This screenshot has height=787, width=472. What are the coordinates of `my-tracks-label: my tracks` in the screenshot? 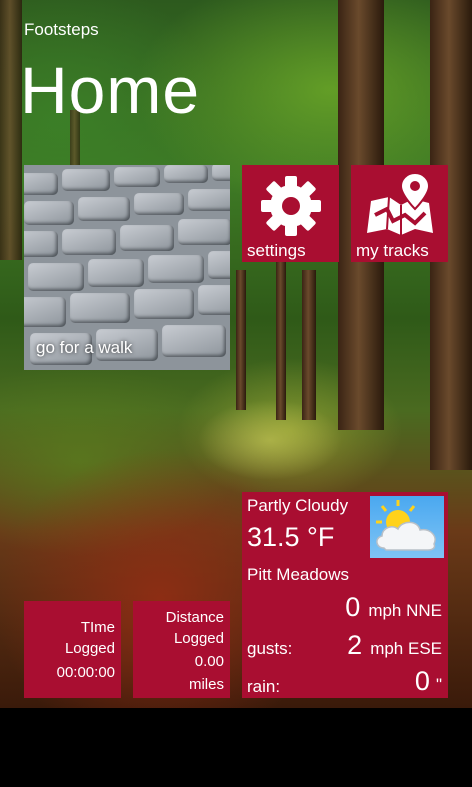 It's located at (392, 250).